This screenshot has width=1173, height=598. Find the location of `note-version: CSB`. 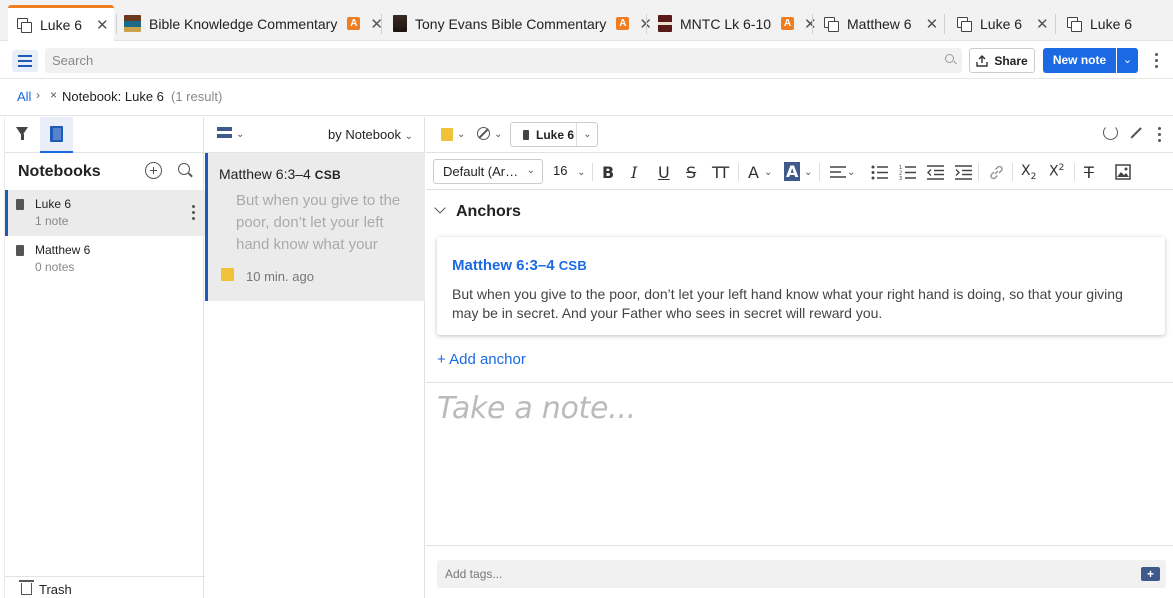

note-version: CSB is located at coordinates (327, 175).